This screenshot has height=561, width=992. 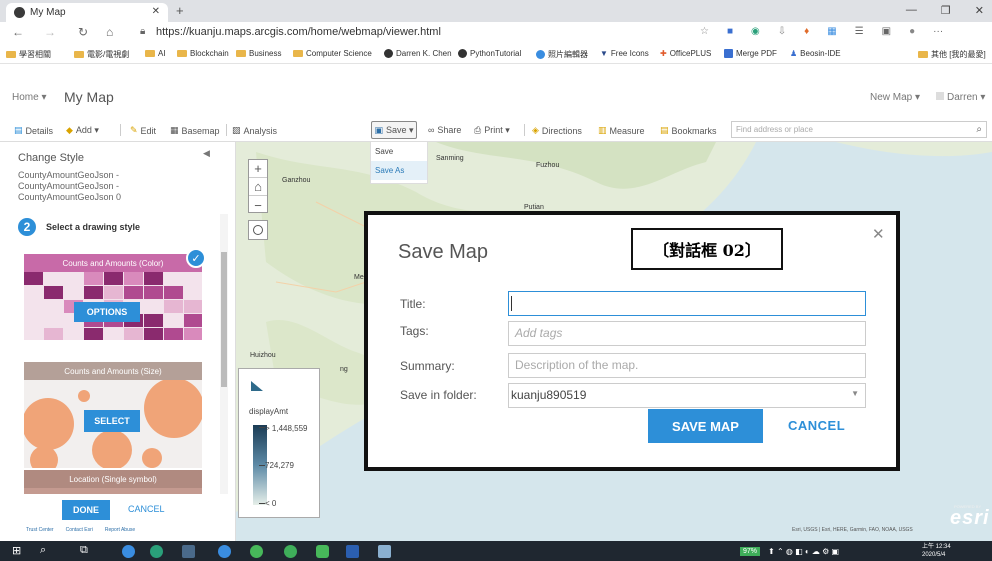 What do you see at coordinates (688, 130) in the screenshot?
I see `bookmarks-button: ▤ Bookmarks` at bounding box center [688, 130].